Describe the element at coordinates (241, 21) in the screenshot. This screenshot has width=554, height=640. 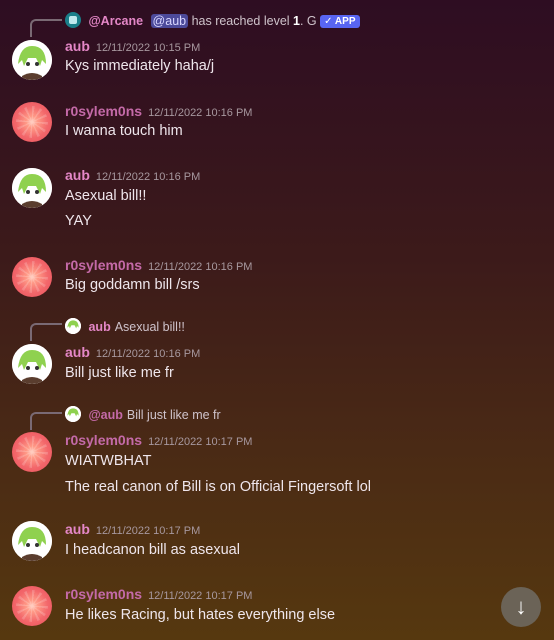
I see `reply-text: has reached level` at that location.